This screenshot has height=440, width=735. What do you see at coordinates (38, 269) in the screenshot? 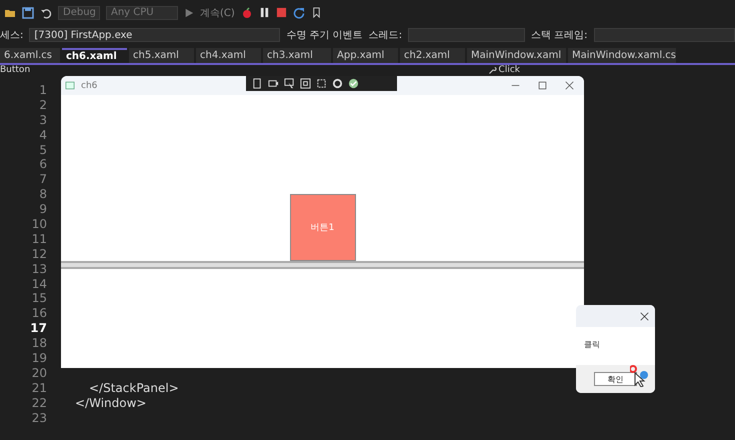
I see `line-number: 13` at bounding box center [38, 269].